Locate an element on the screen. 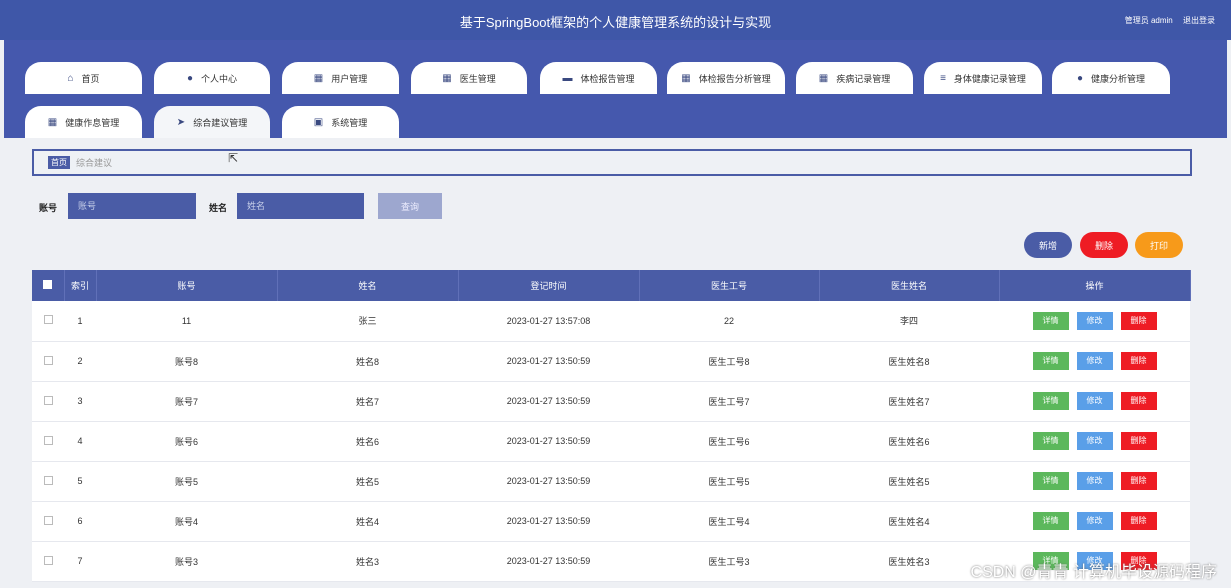 This screenshot has width=1231, height=588. nav-tab: ▣ 系统管理 is located at coordinates (340, 122).